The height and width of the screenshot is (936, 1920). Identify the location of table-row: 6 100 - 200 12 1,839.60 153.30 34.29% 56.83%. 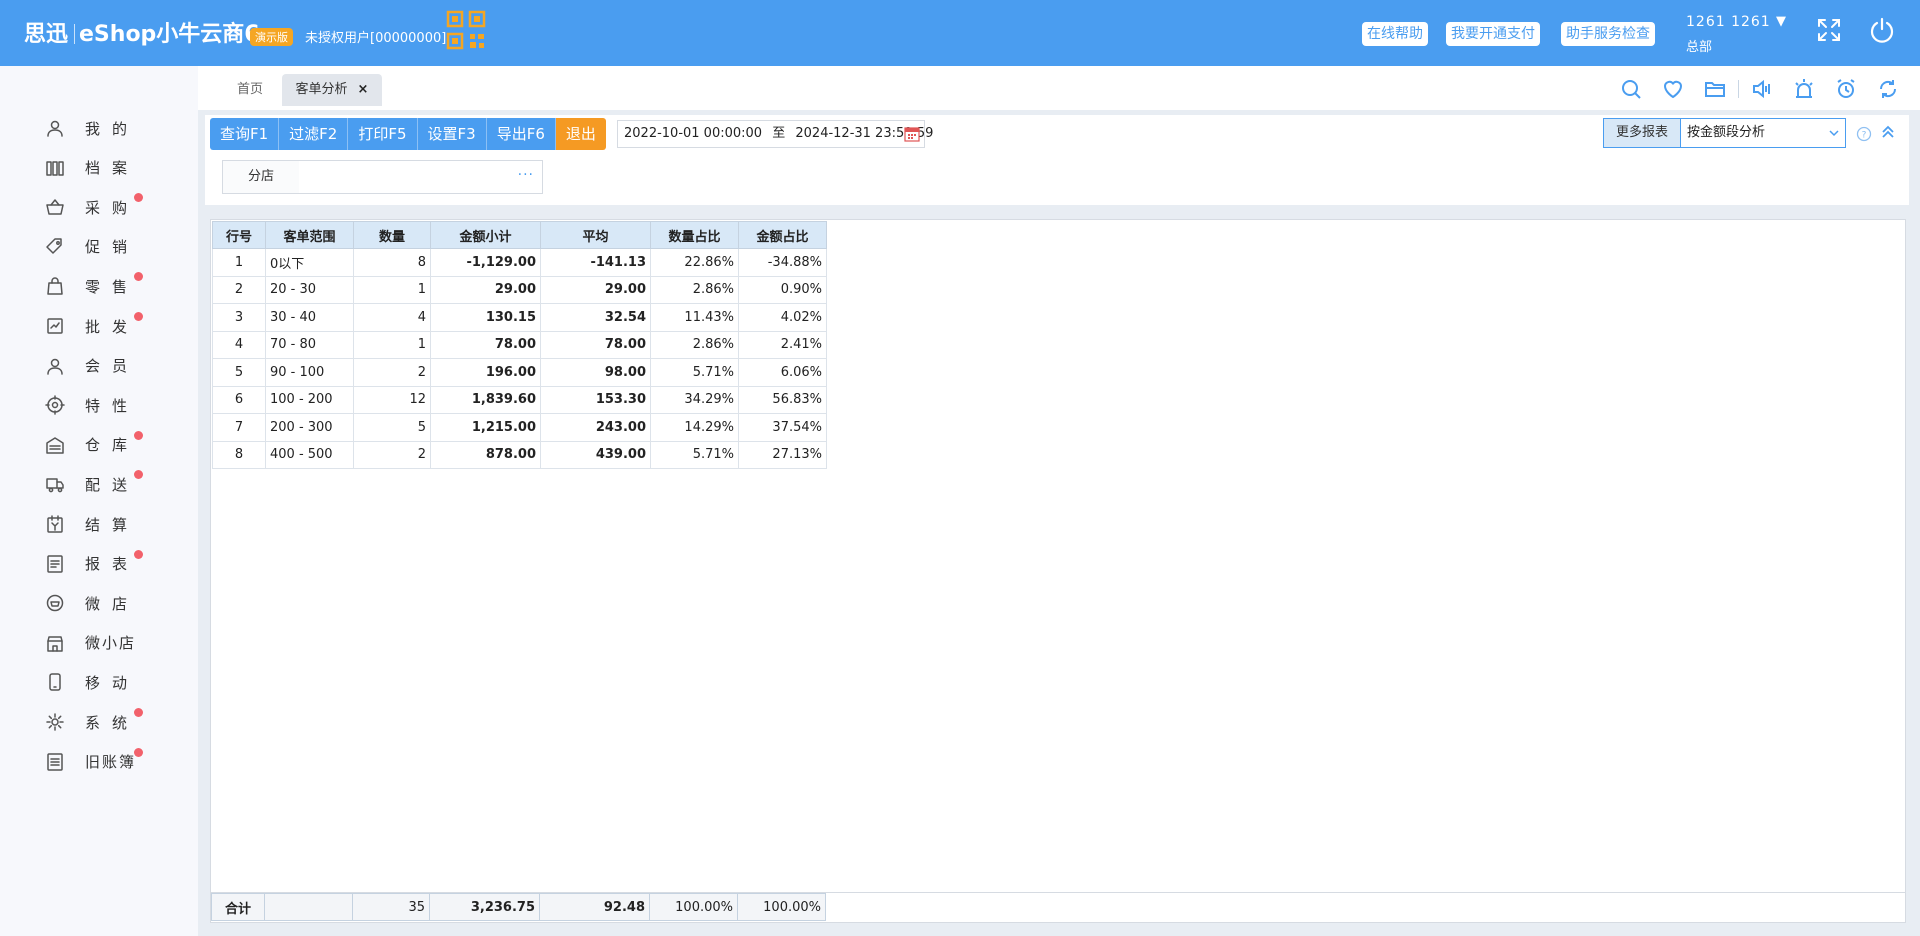
(519, 399).